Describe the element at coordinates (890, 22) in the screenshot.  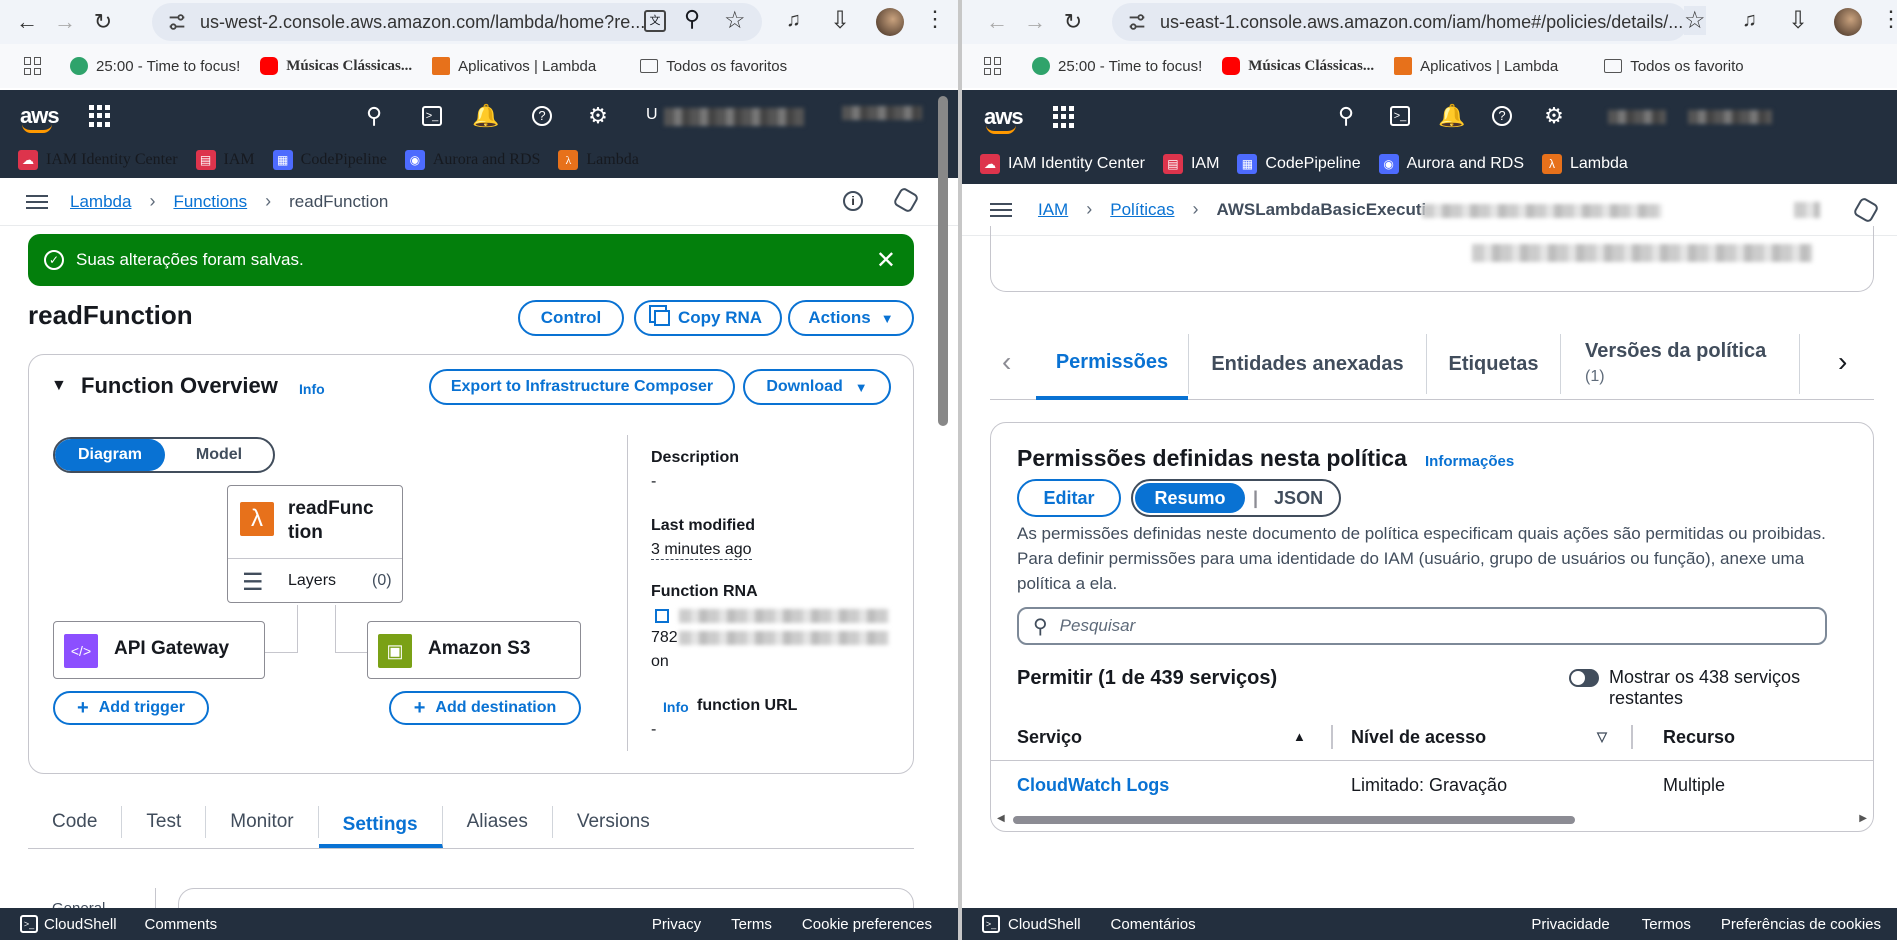
I see `profile-avatar` at that location.